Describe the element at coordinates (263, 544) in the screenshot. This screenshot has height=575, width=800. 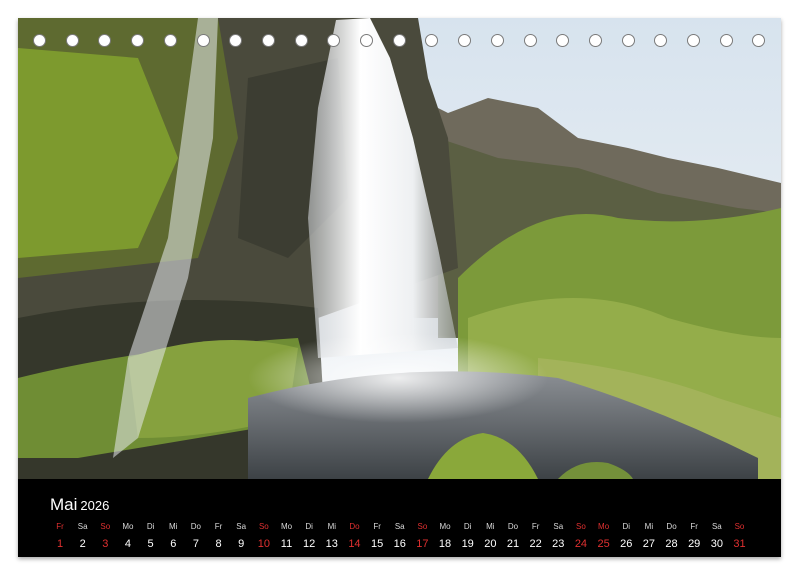
I see `day-number: 10` at that location.